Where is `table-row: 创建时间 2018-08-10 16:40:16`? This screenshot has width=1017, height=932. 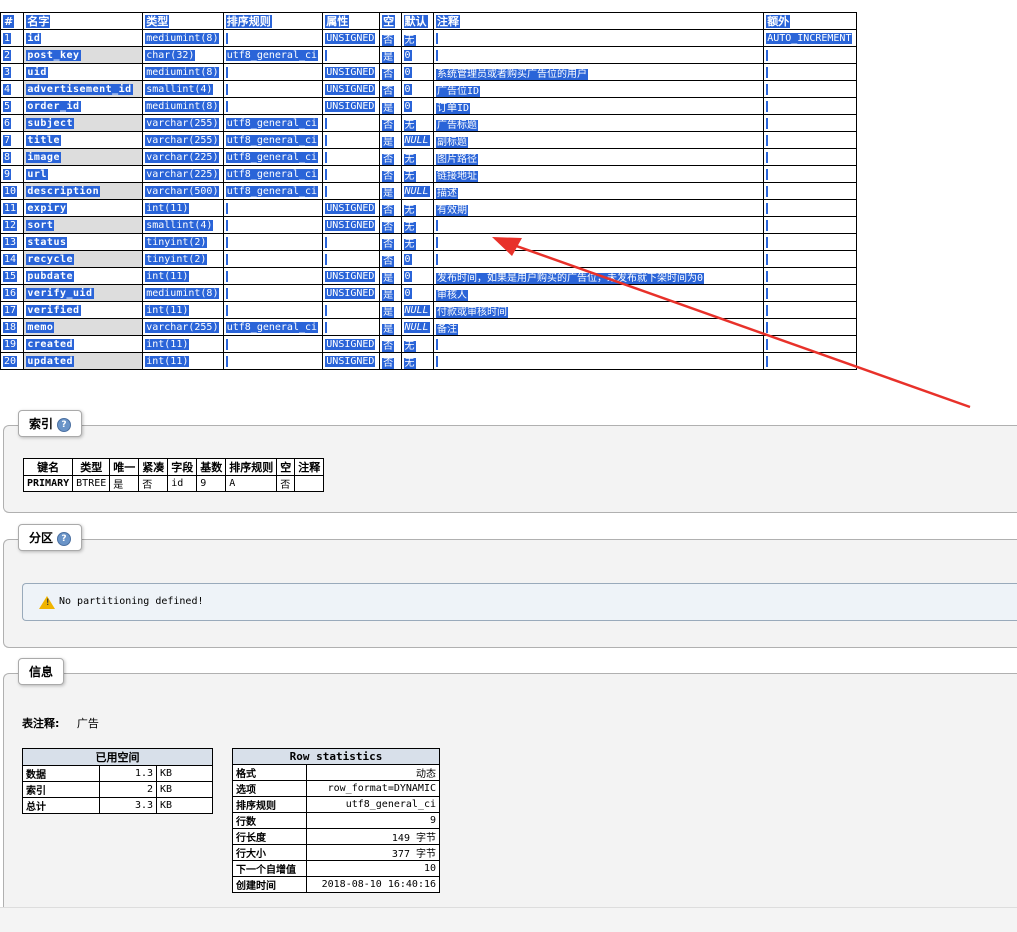 table-row: 创建时间 2018-08-10 16:40:16 is located at coordinates (336, 884).